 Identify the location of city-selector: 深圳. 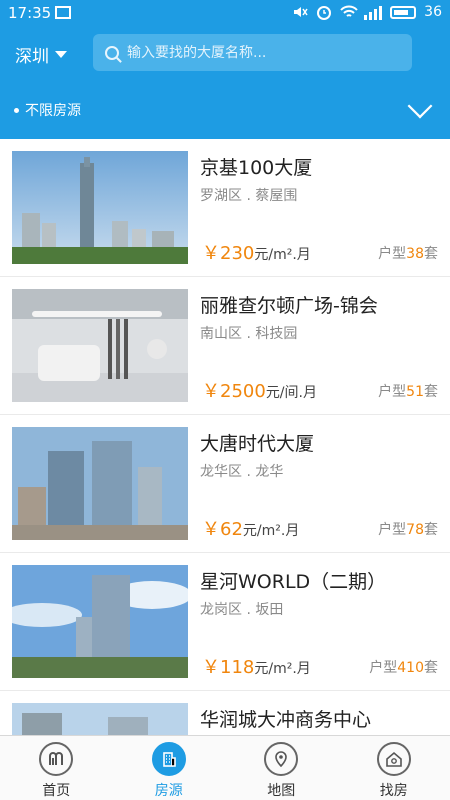
(41, 54).